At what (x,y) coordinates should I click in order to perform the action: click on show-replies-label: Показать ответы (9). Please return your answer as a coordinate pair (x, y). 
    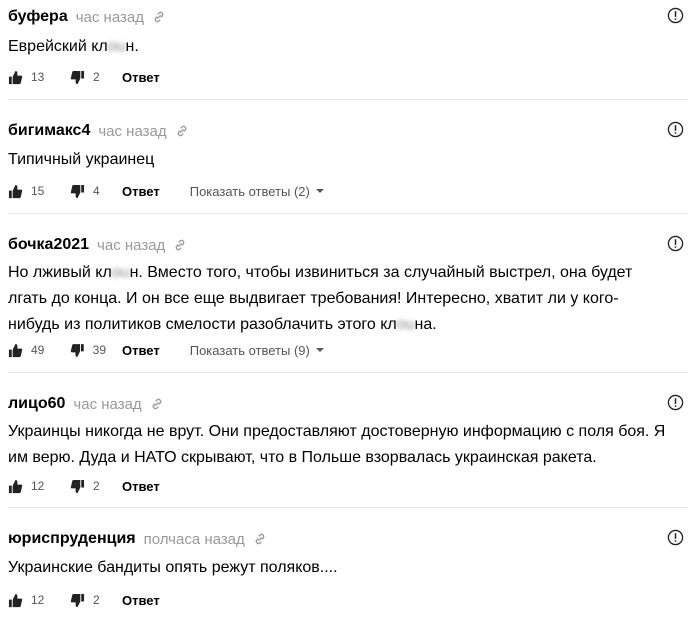
    Looking at the image, I should click on (249, 350).